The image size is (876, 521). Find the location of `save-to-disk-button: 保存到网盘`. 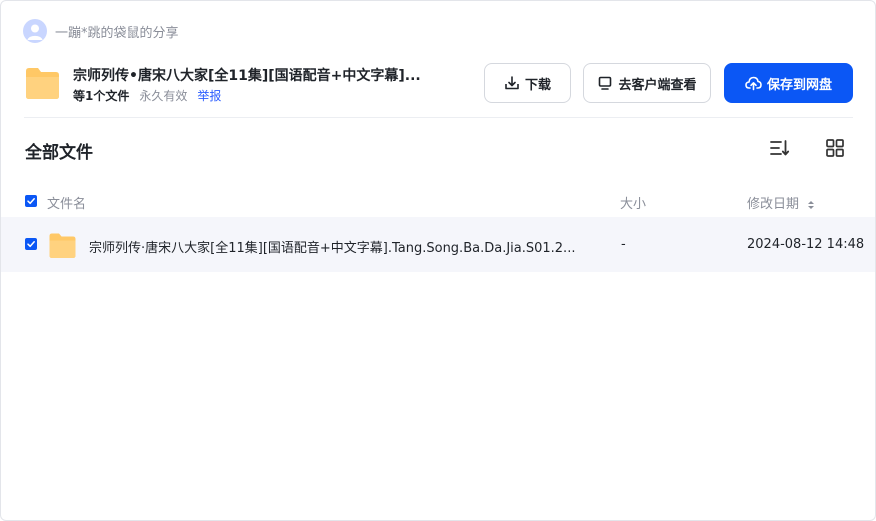

save-to-disk-button: 保存到网盘 is located at coordinates (788, 83).